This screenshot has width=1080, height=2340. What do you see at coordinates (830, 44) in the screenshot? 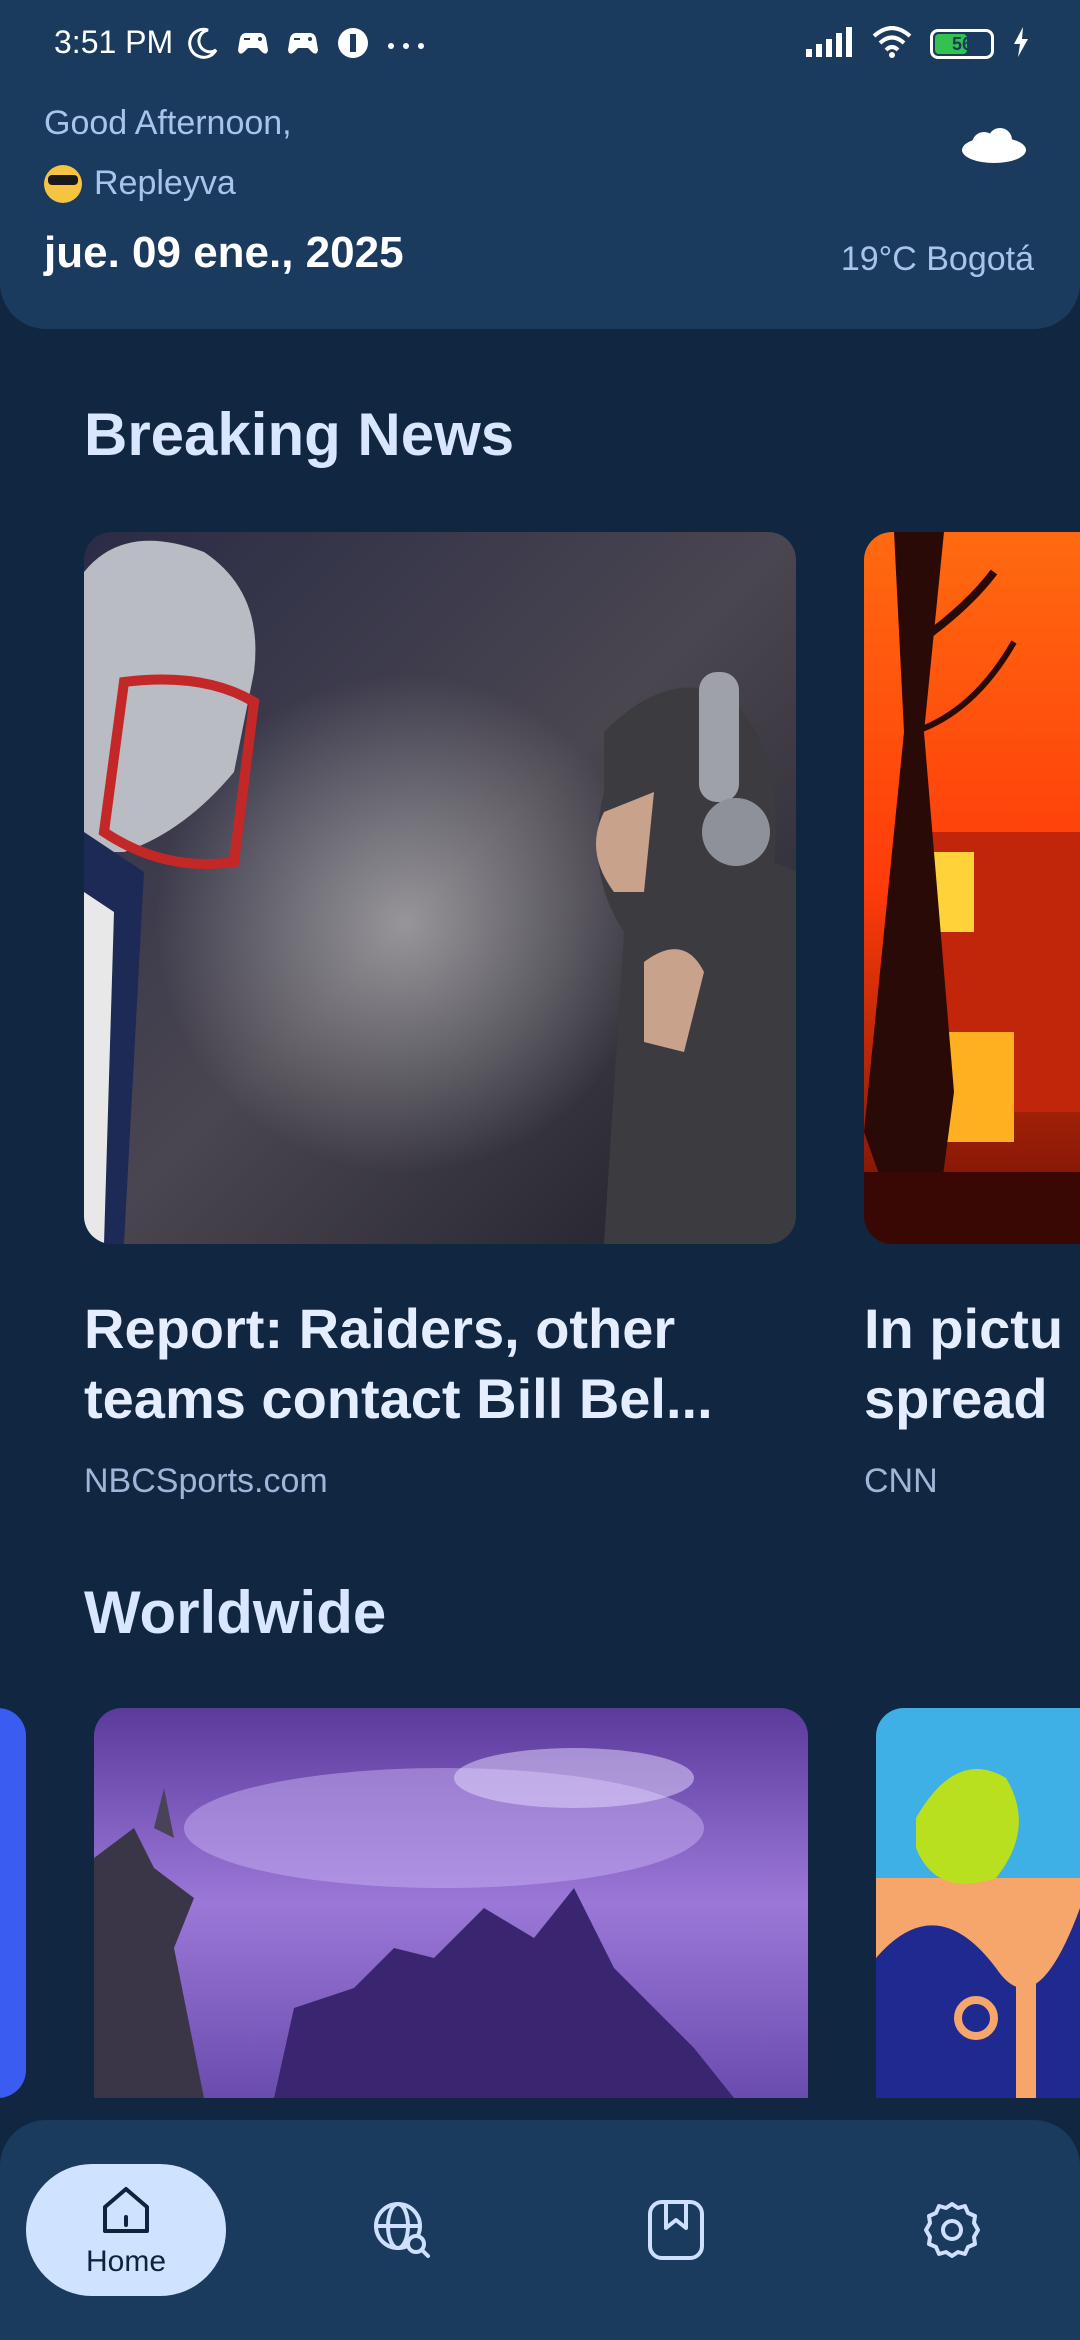
I see `signal-icon` at bounding box center [830, 44].